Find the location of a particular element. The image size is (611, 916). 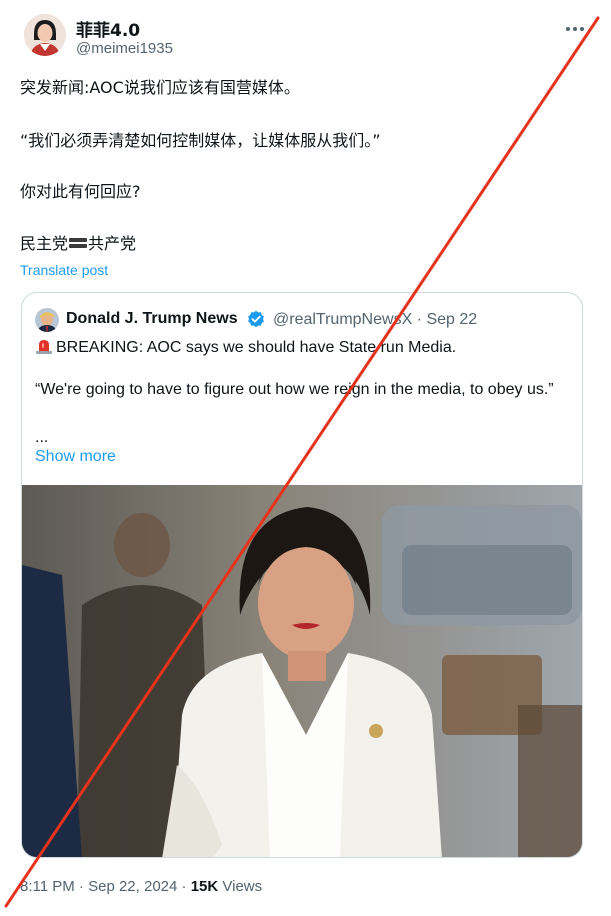

author-display-name: 菲菲4.0 is located at coordinates (108, 28).